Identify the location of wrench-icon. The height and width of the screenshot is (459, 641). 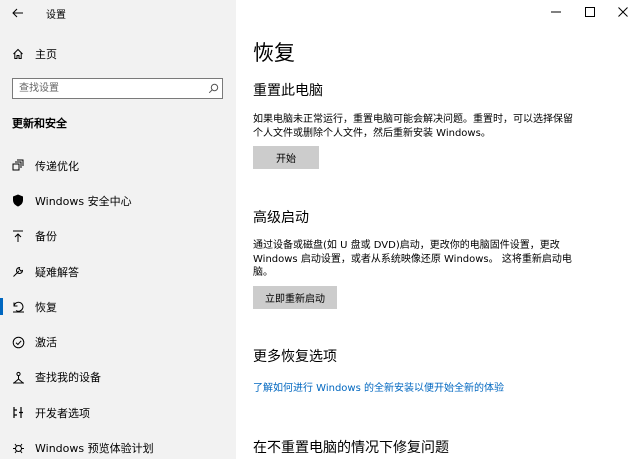
(18, 272).